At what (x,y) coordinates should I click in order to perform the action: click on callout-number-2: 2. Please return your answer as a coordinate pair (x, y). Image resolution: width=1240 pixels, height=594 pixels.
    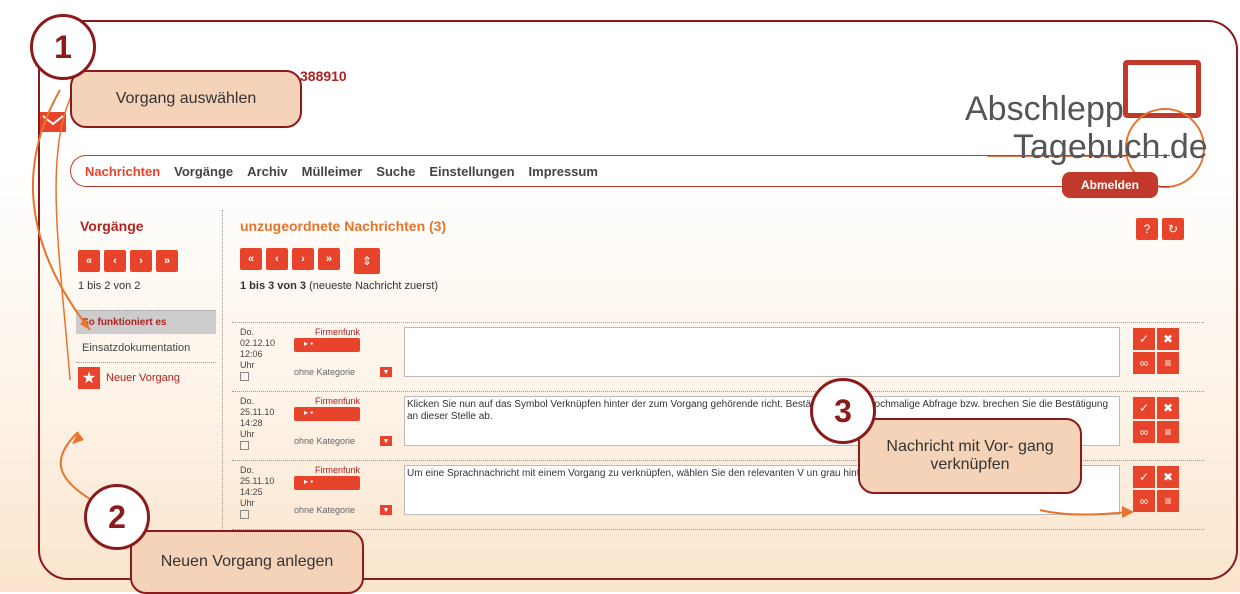
    Looking at the image, I should click on (117, 517).